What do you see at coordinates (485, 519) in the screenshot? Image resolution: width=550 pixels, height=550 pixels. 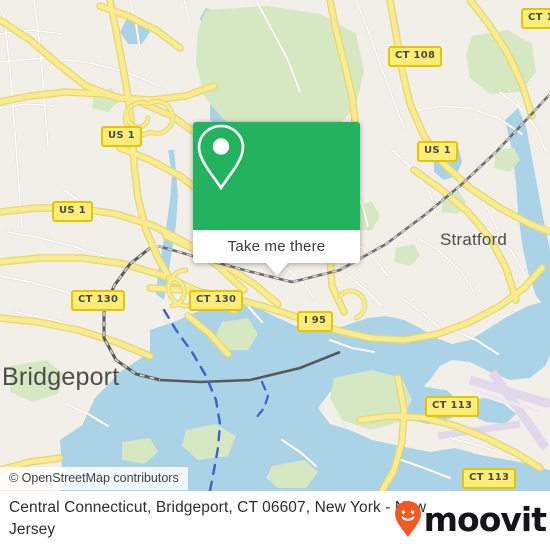 I see `moovit-wordmark: moovit` at bounding box center [485, 519].